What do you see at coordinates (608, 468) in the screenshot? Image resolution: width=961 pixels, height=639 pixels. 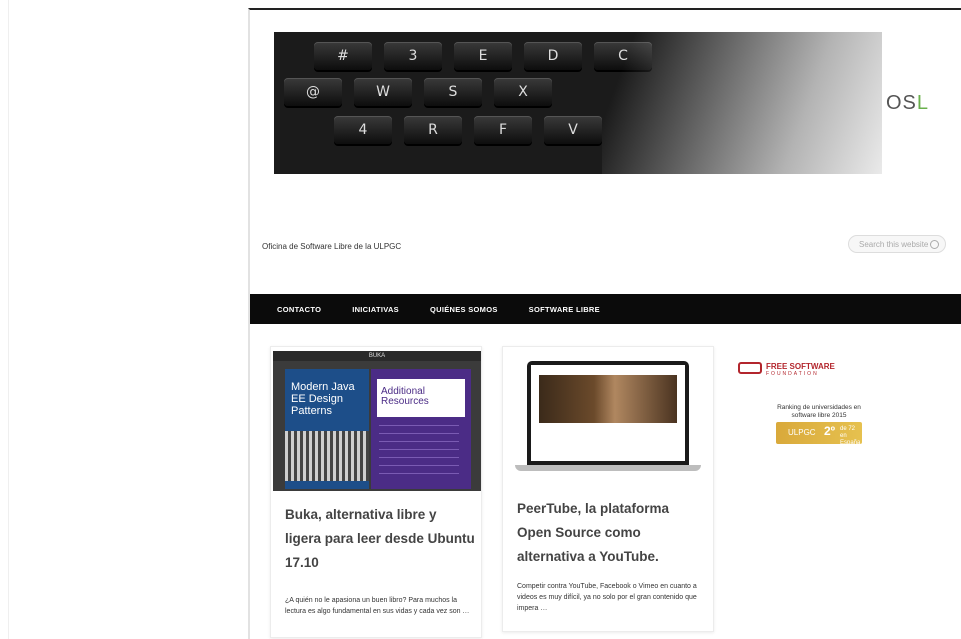 I see `laptop-base` at bounding box center [608, 468].